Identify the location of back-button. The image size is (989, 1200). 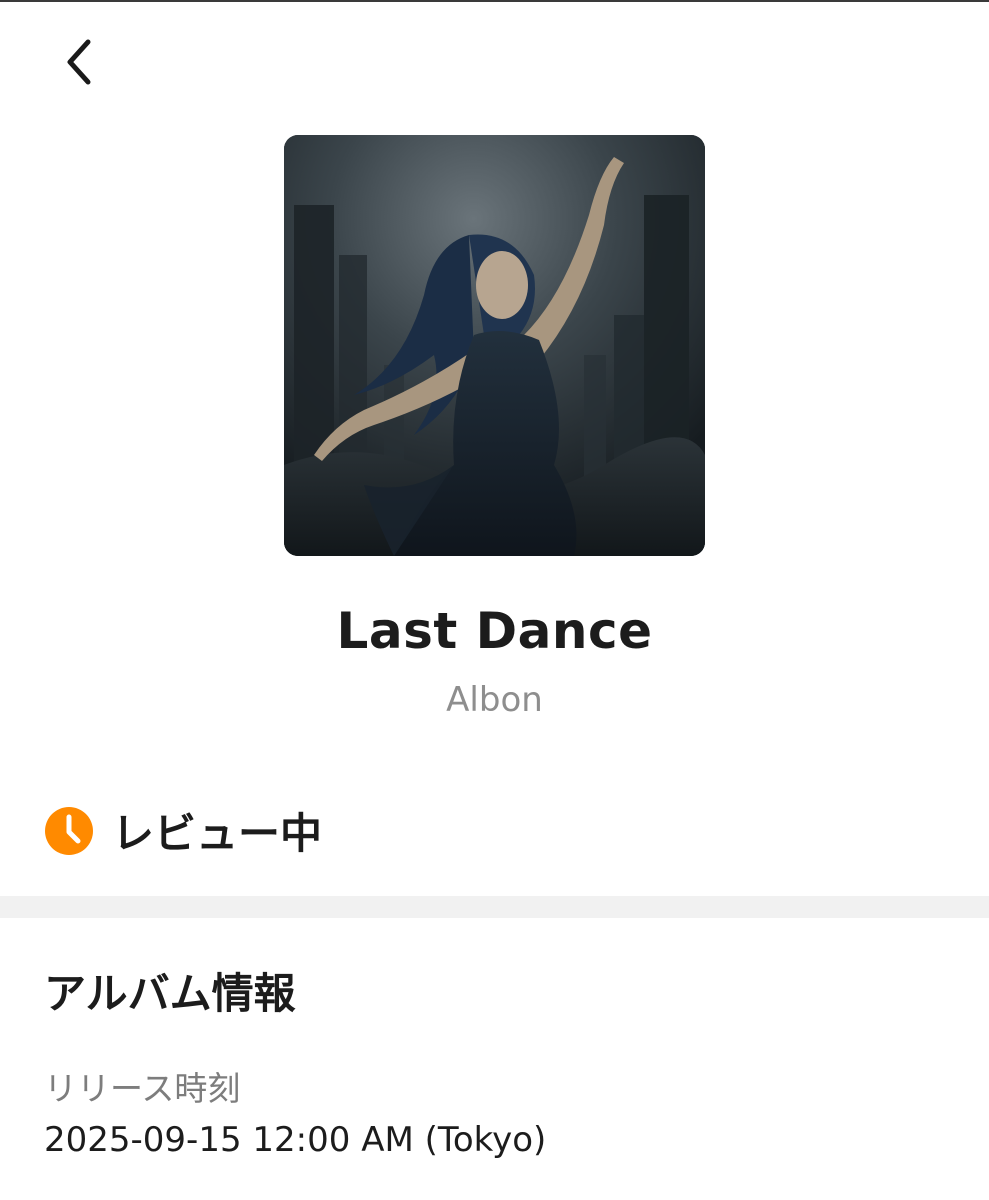
(80, 62).